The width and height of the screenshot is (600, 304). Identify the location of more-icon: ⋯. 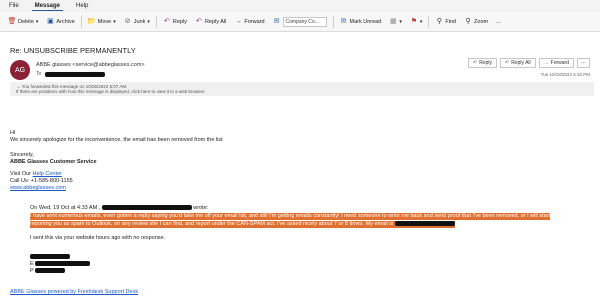
(583, 63).